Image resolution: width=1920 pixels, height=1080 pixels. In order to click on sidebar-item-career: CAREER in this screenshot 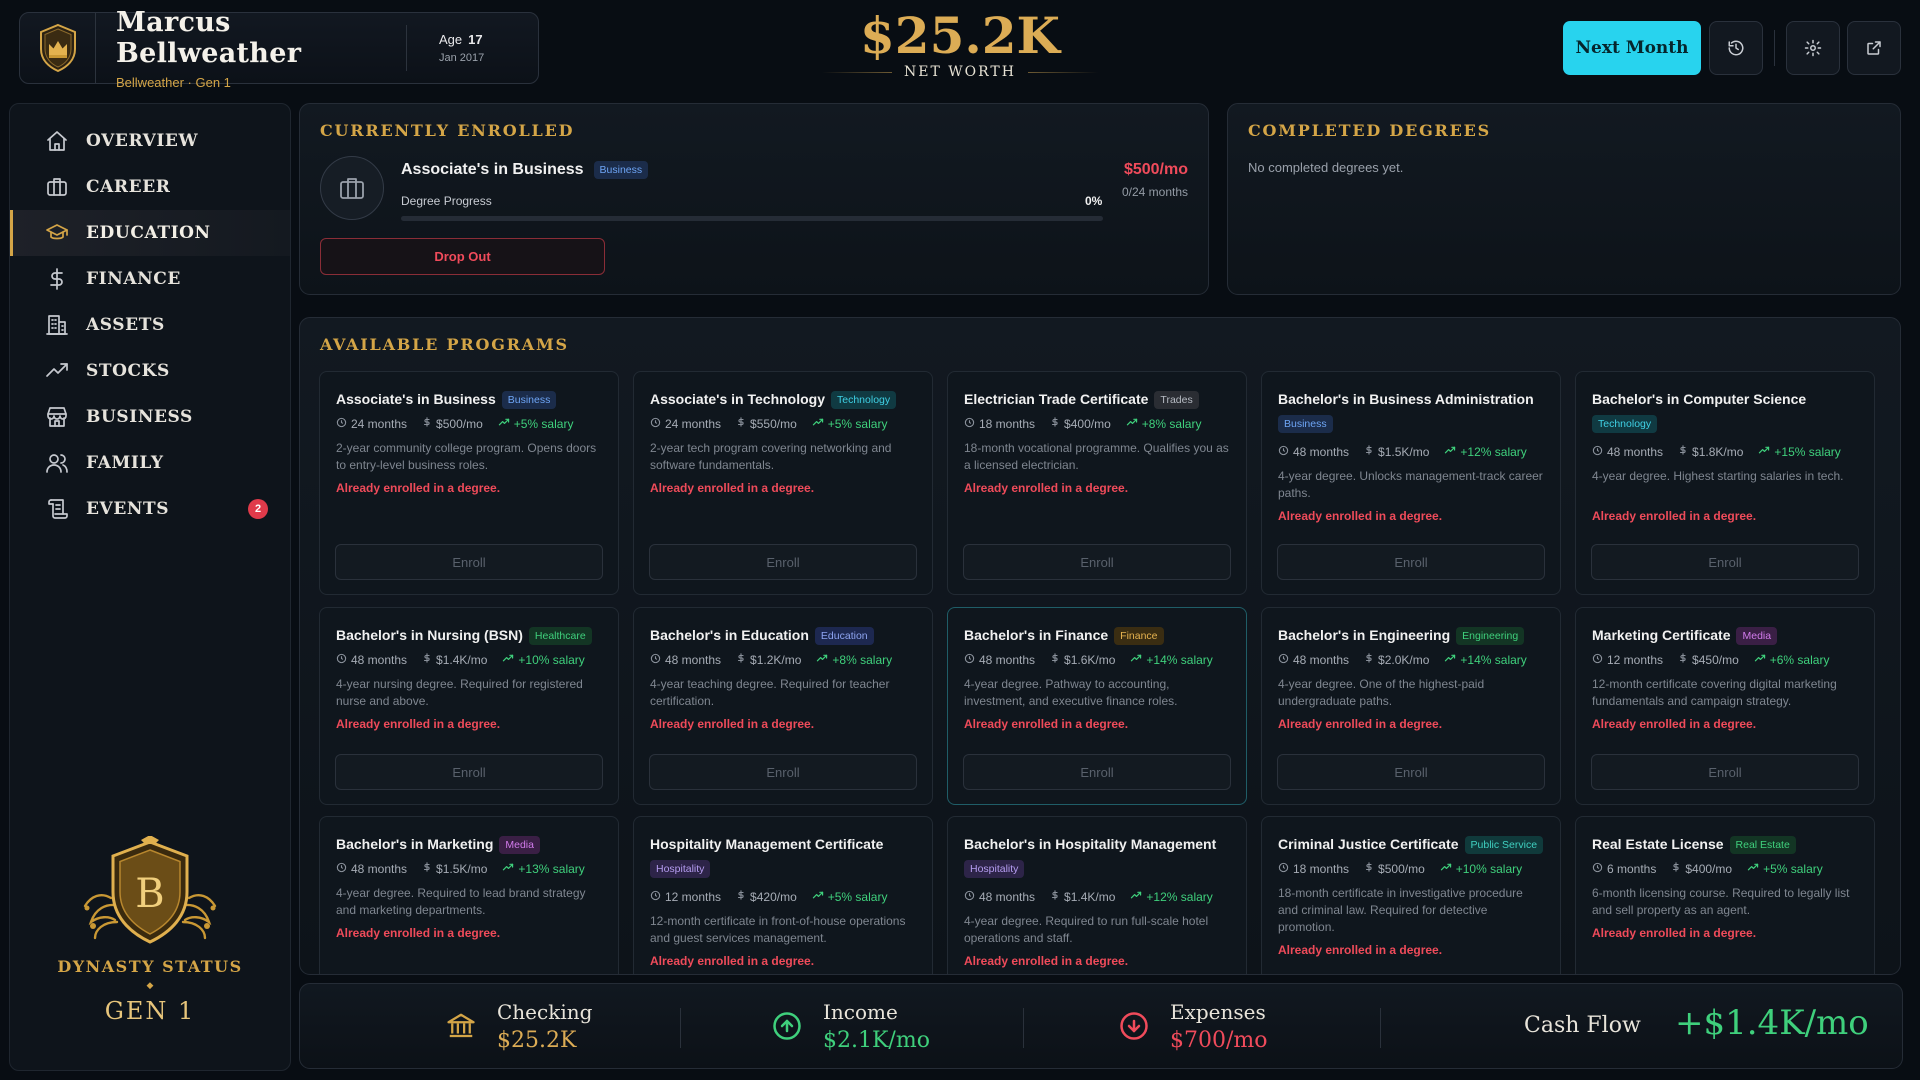, I will do `click(150, 187)`.